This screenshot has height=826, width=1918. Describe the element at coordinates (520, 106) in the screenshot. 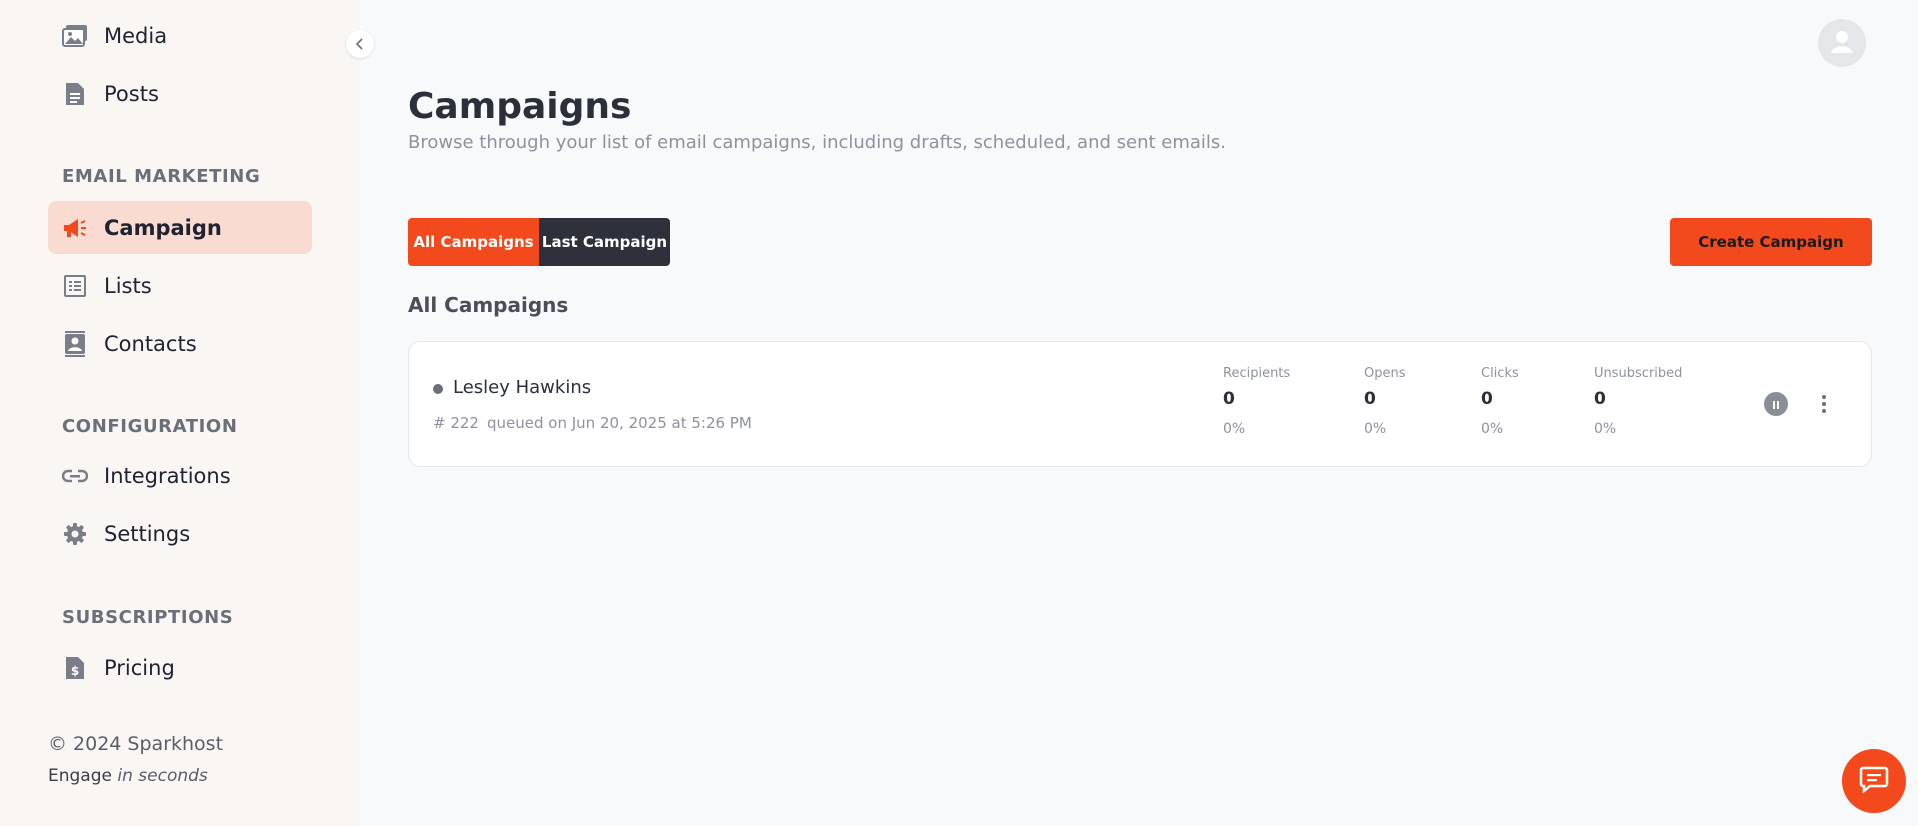

I see `page-title: Campaigns` at that location.